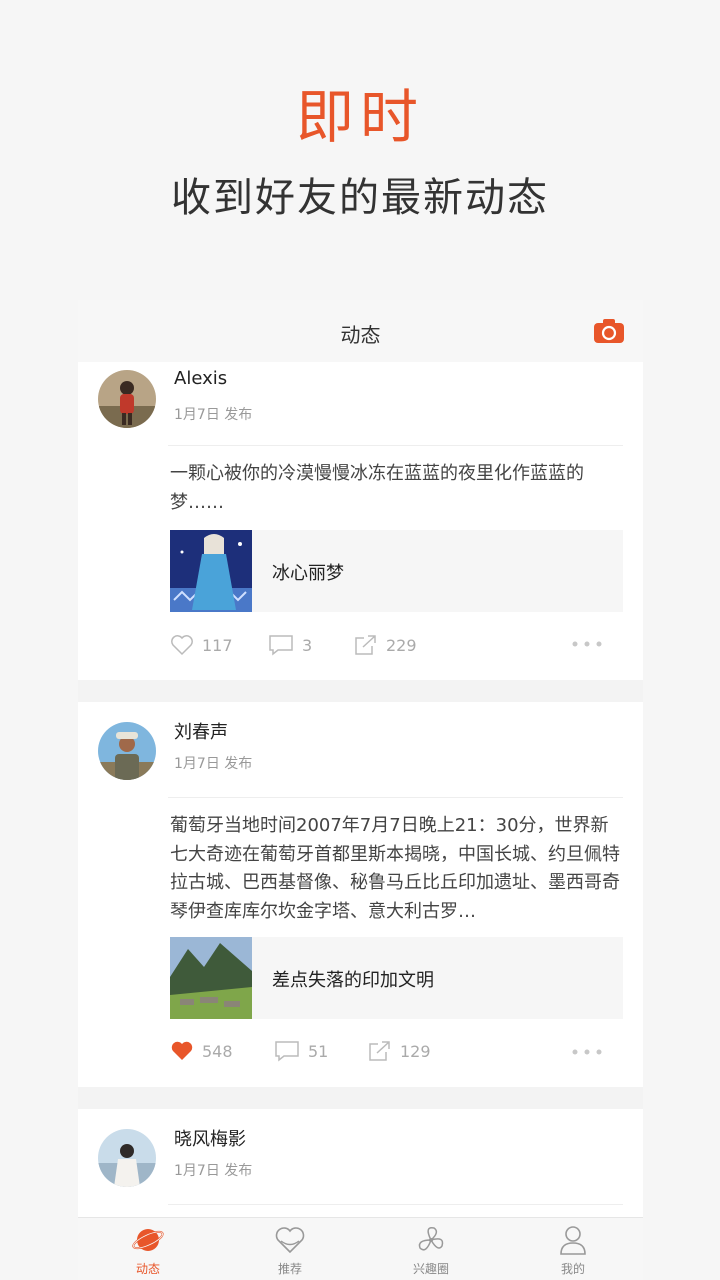  Describe the element at coordinates (573, 1240) in the screenshot. I see `person-icon` at that location.